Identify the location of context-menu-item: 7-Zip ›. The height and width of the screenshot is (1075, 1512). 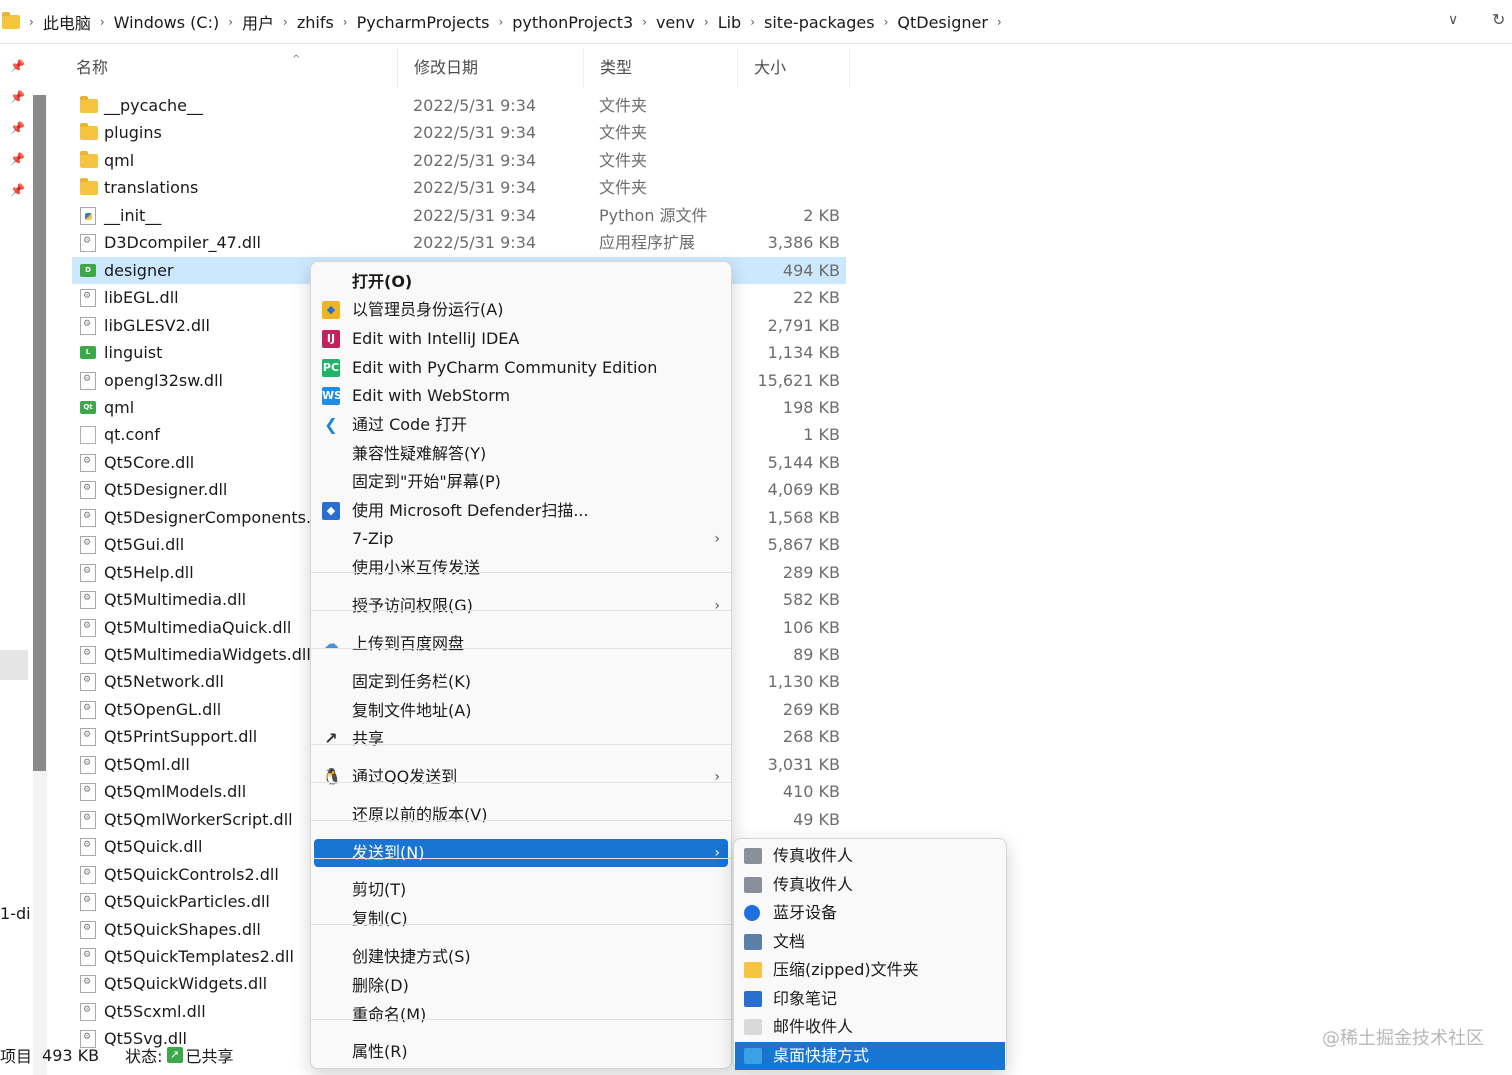
(521, 539).